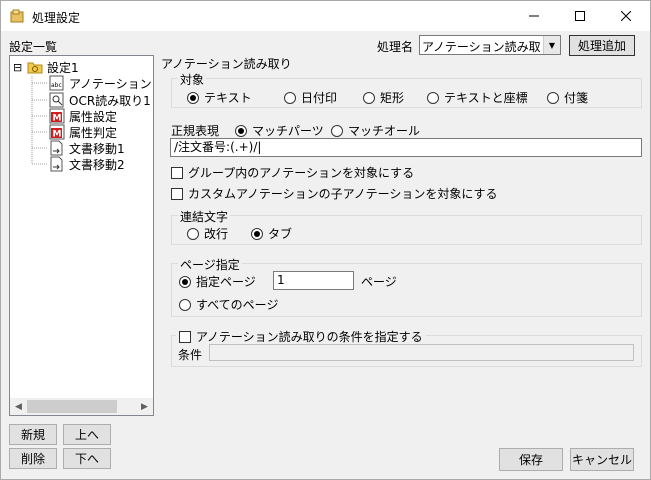 The width and height of the screenshot is (651, 480). I want to click on settings-list-label: 設定一覧, so click(33, 47).